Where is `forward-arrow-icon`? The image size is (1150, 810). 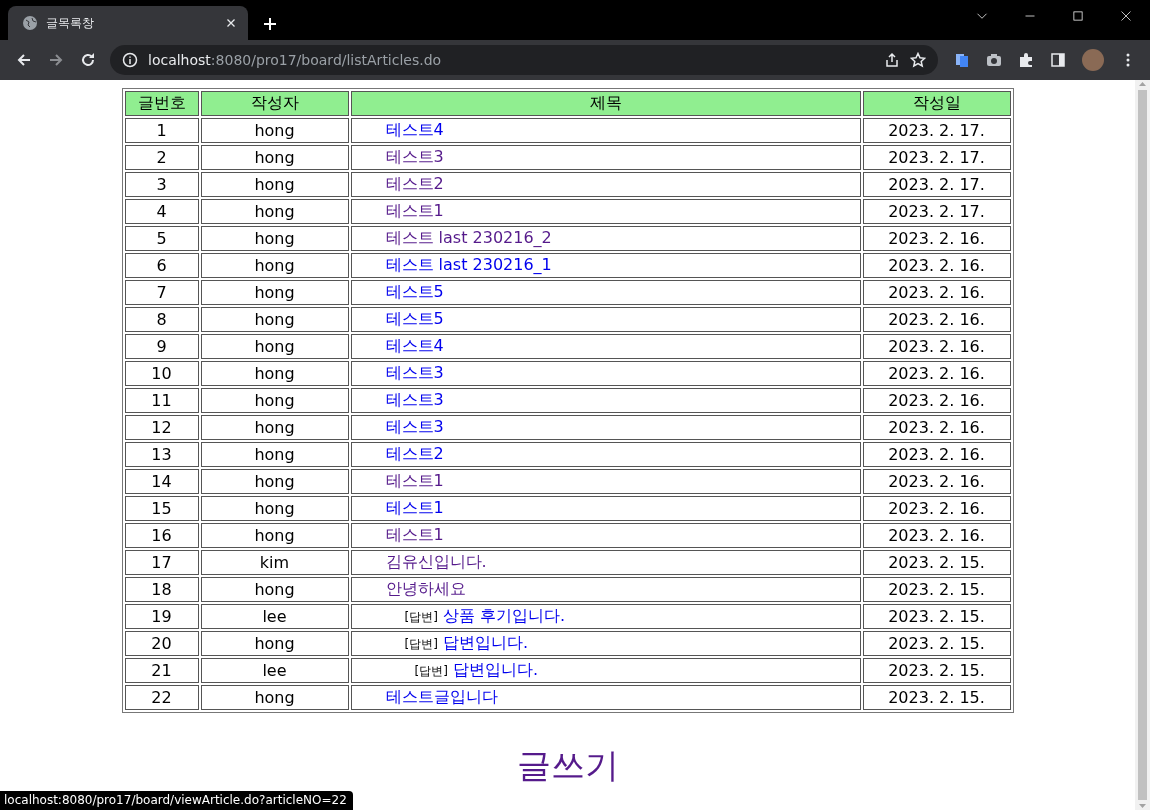
forward-arrow-icon is located at coordinates (56, 60).